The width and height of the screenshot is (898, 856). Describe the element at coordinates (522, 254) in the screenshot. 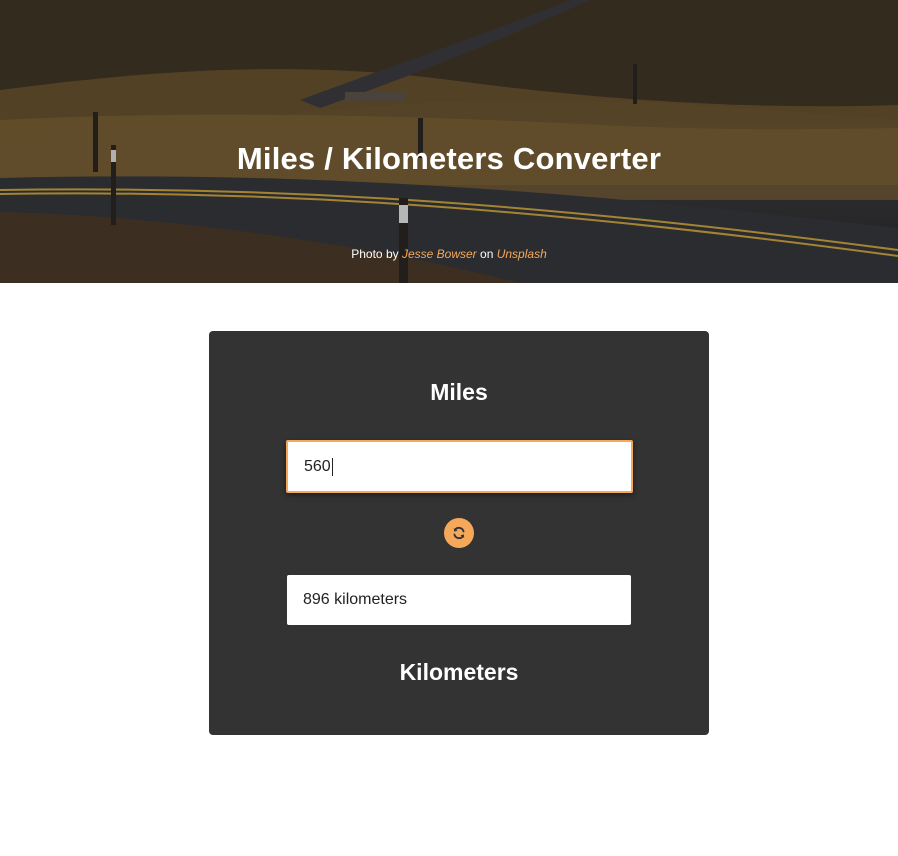

I see `unsplash-link: Unsplash` at that location.